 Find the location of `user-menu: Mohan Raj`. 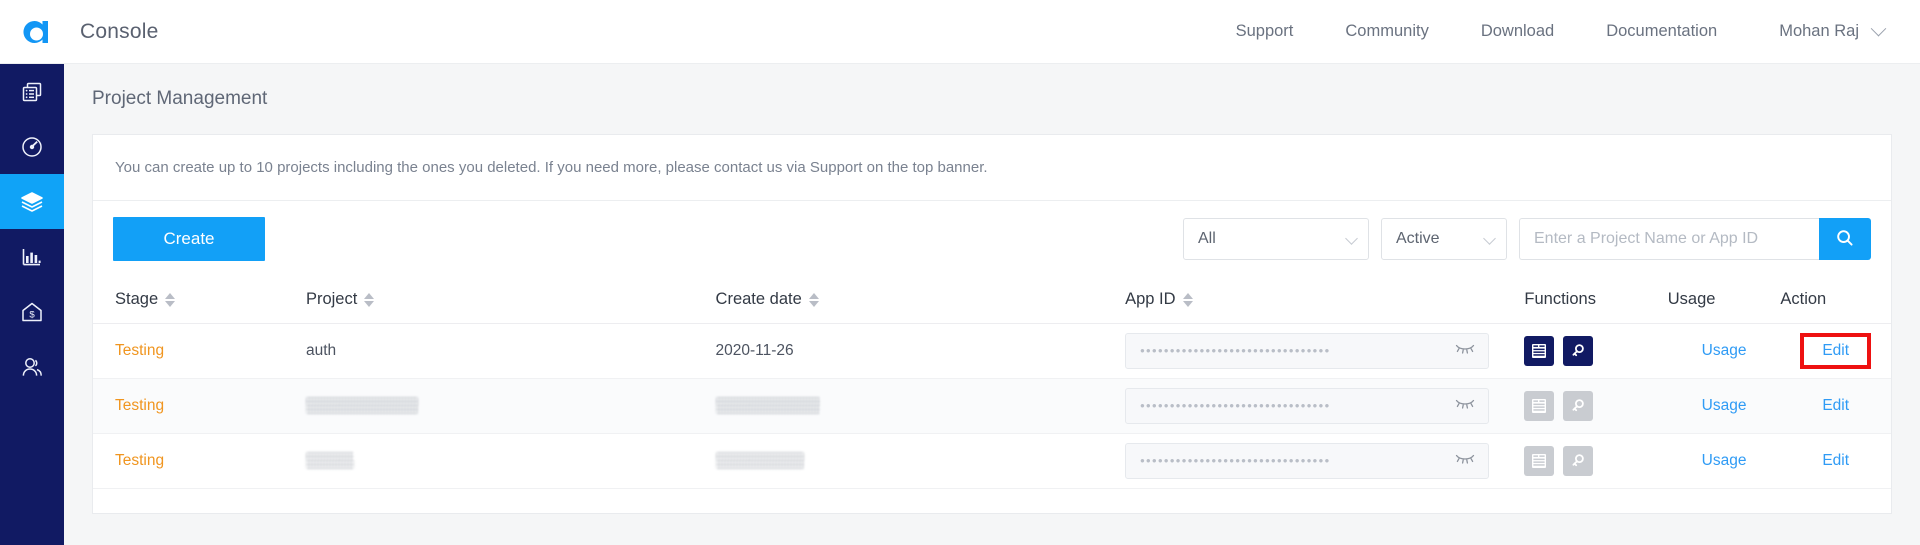

user-menu: Mohan Raj is located at coordinates (1818, 30).